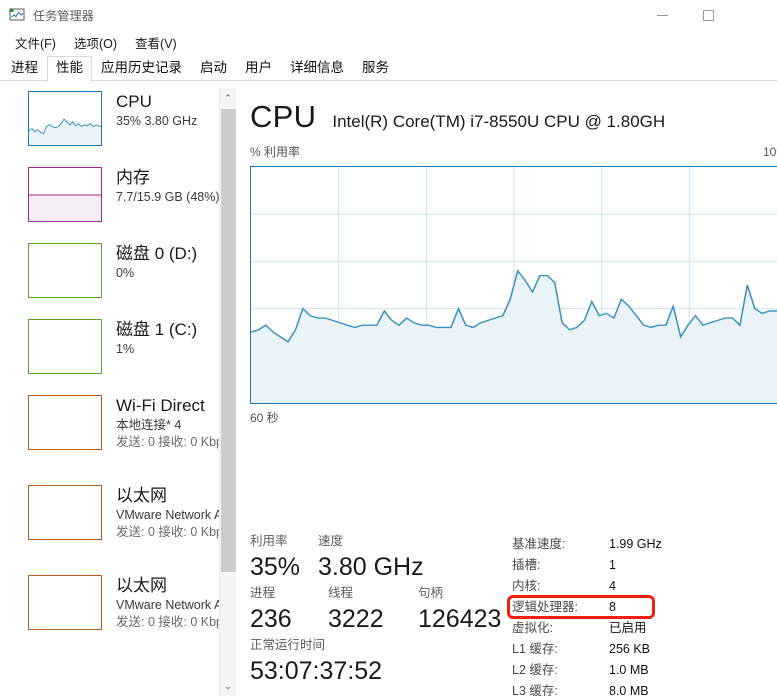  I want to click on stat-virtualization-label: 虚拟化:, so click(532, 628).